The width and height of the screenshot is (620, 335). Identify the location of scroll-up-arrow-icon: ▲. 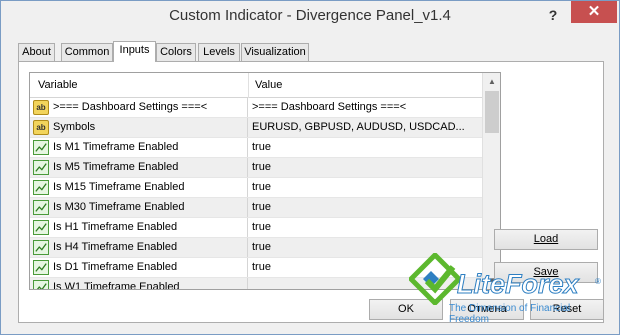
(491, 81).